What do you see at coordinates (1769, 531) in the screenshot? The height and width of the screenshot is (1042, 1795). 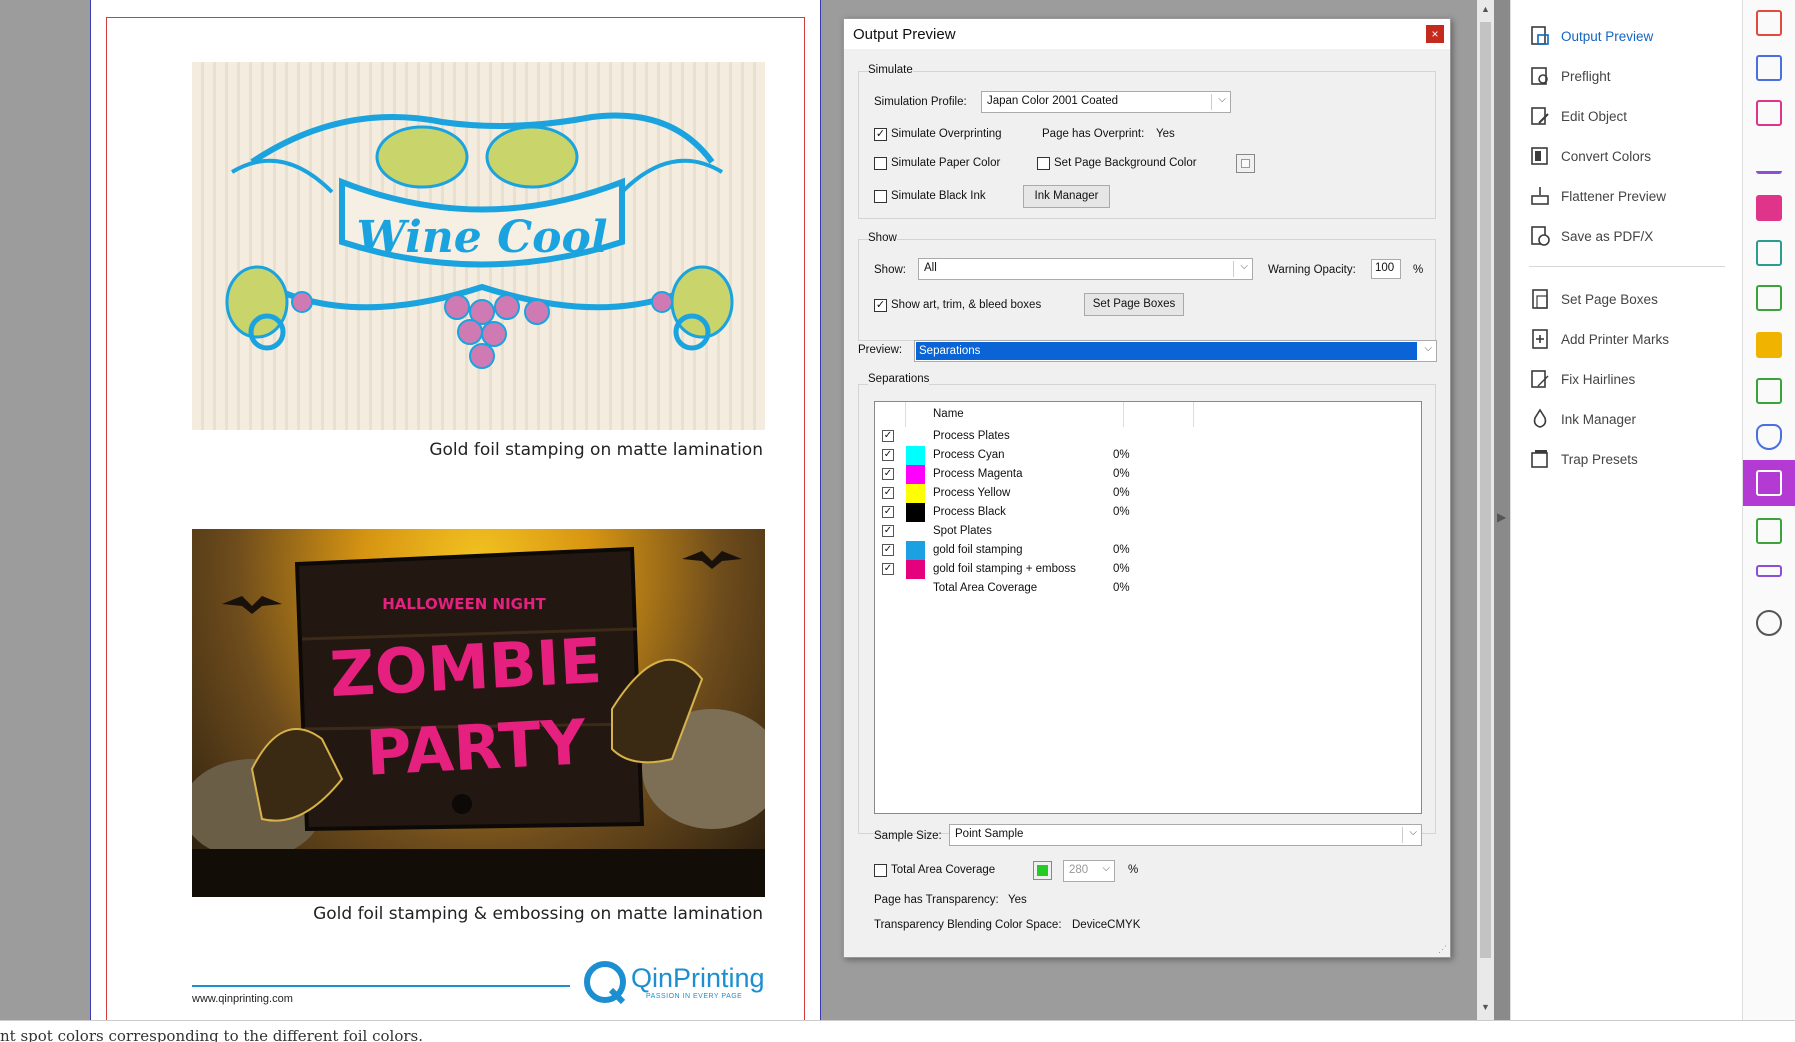 I see `prepare-form-icon` at bounding box center [1769, 531].